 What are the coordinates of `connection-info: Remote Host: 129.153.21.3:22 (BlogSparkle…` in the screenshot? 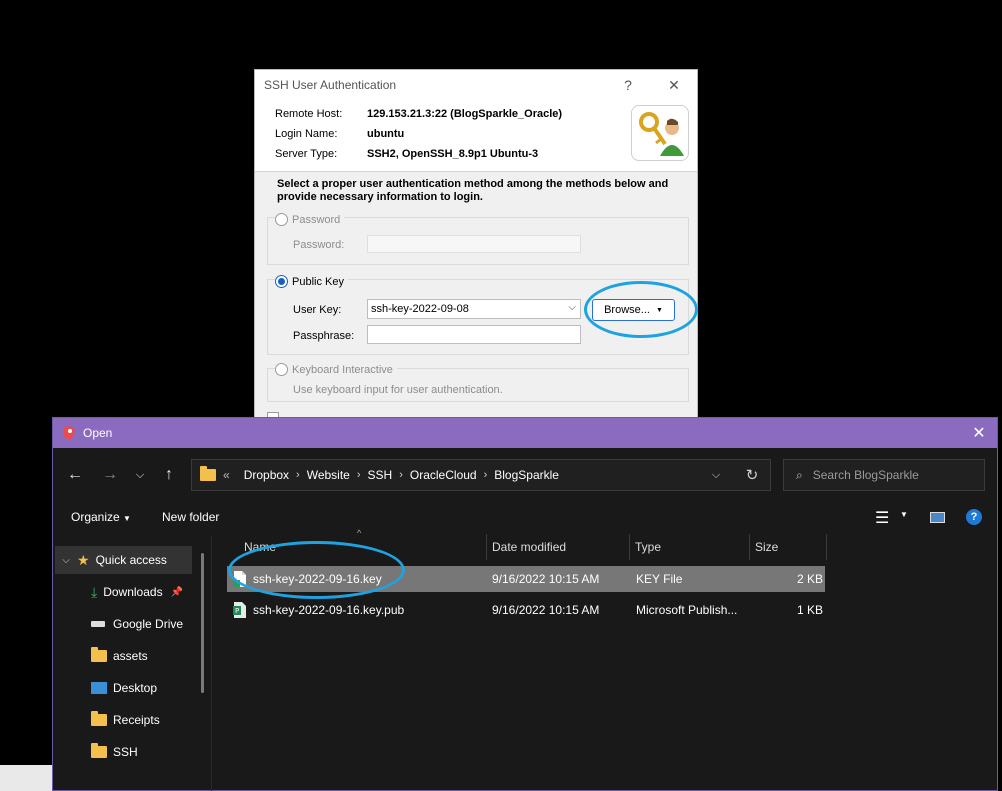 It's located at (476, 136).